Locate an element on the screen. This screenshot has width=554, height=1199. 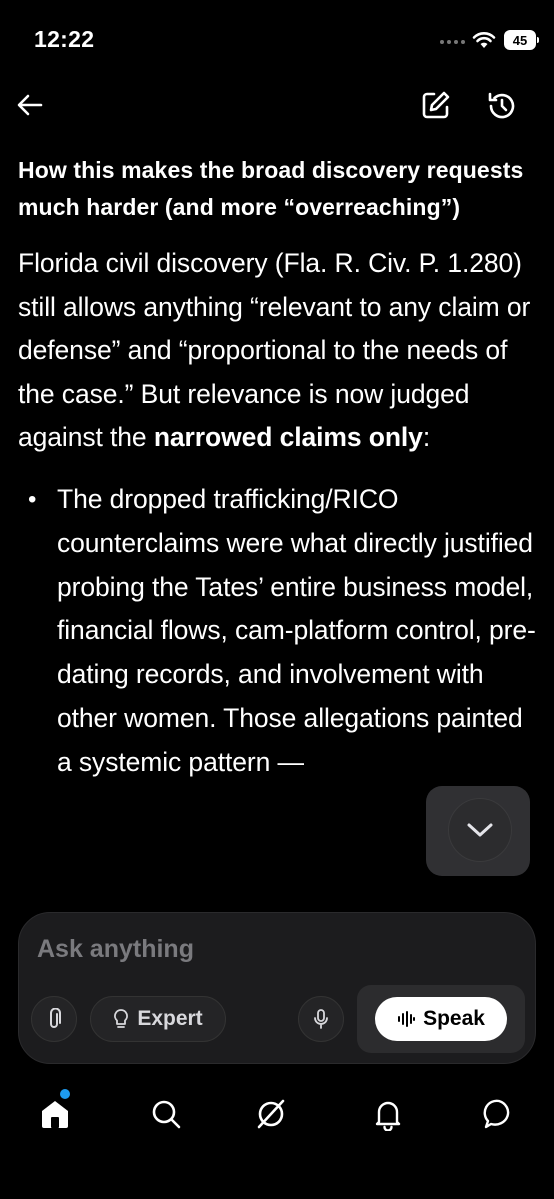
search-icon is located at coordinates (166, 1114).